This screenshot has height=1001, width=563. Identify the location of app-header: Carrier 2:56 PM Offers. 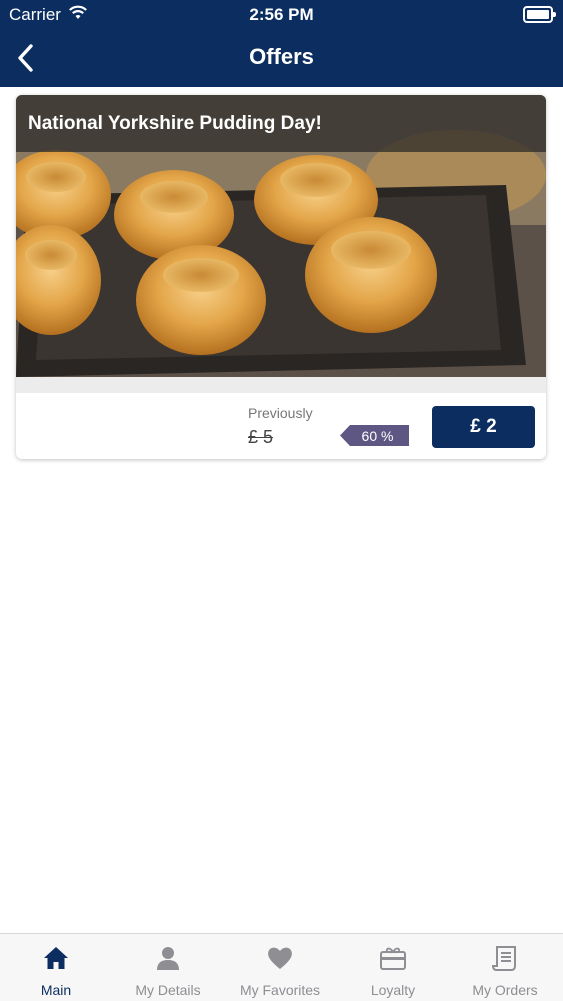
(281, 43).